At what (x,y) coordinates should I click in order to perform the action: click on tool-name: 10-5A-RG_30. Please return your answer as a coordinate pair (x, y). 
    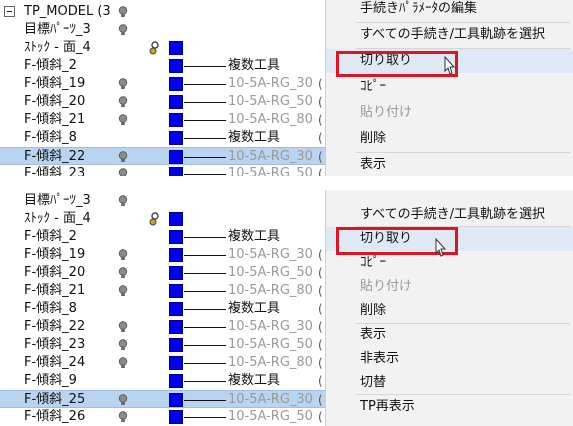
    Looking at the image, I should click on (270, 399).